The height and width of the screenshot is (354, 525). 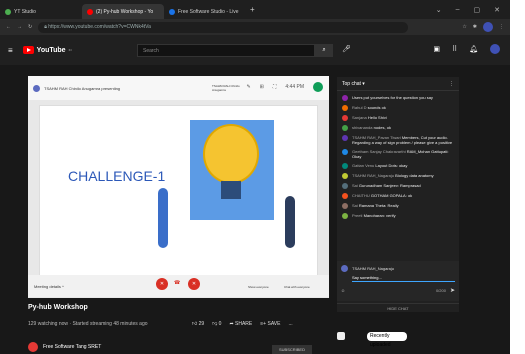 I want to click on search-input: Search, so click(x=226, y=50).